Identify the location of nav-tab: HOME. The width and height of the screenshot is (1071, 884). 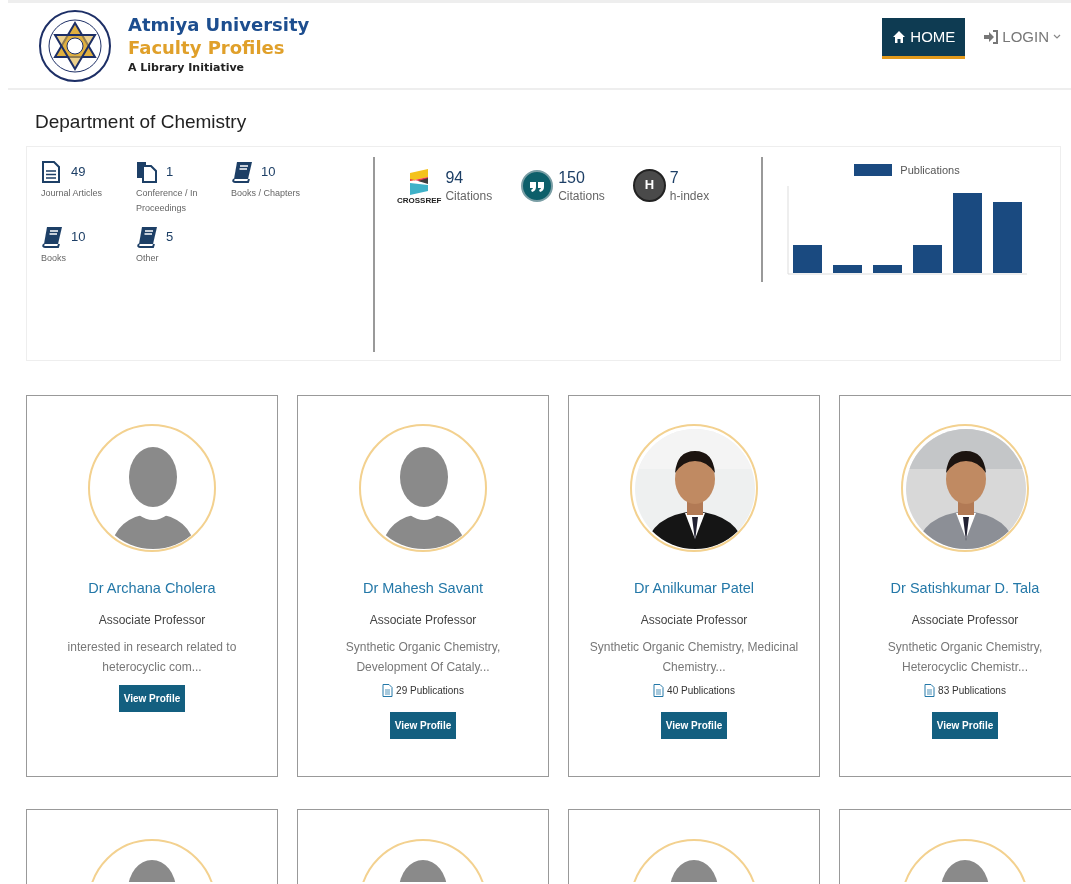
(924, 38).